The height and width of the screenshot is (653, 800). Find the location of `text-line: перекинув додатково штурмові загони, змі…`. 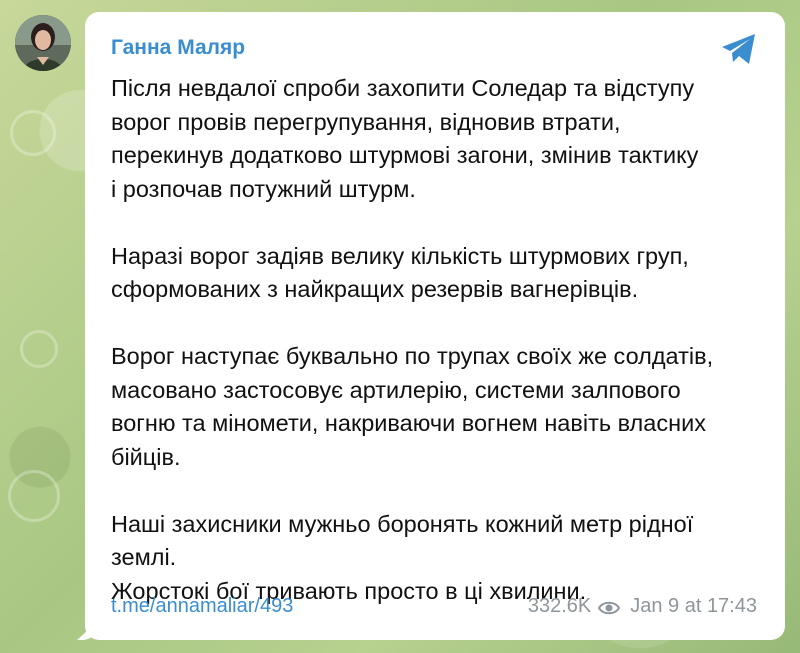

text-line: перекинув додатково штурмові загони, змі… is located at coordinates (405, 155).